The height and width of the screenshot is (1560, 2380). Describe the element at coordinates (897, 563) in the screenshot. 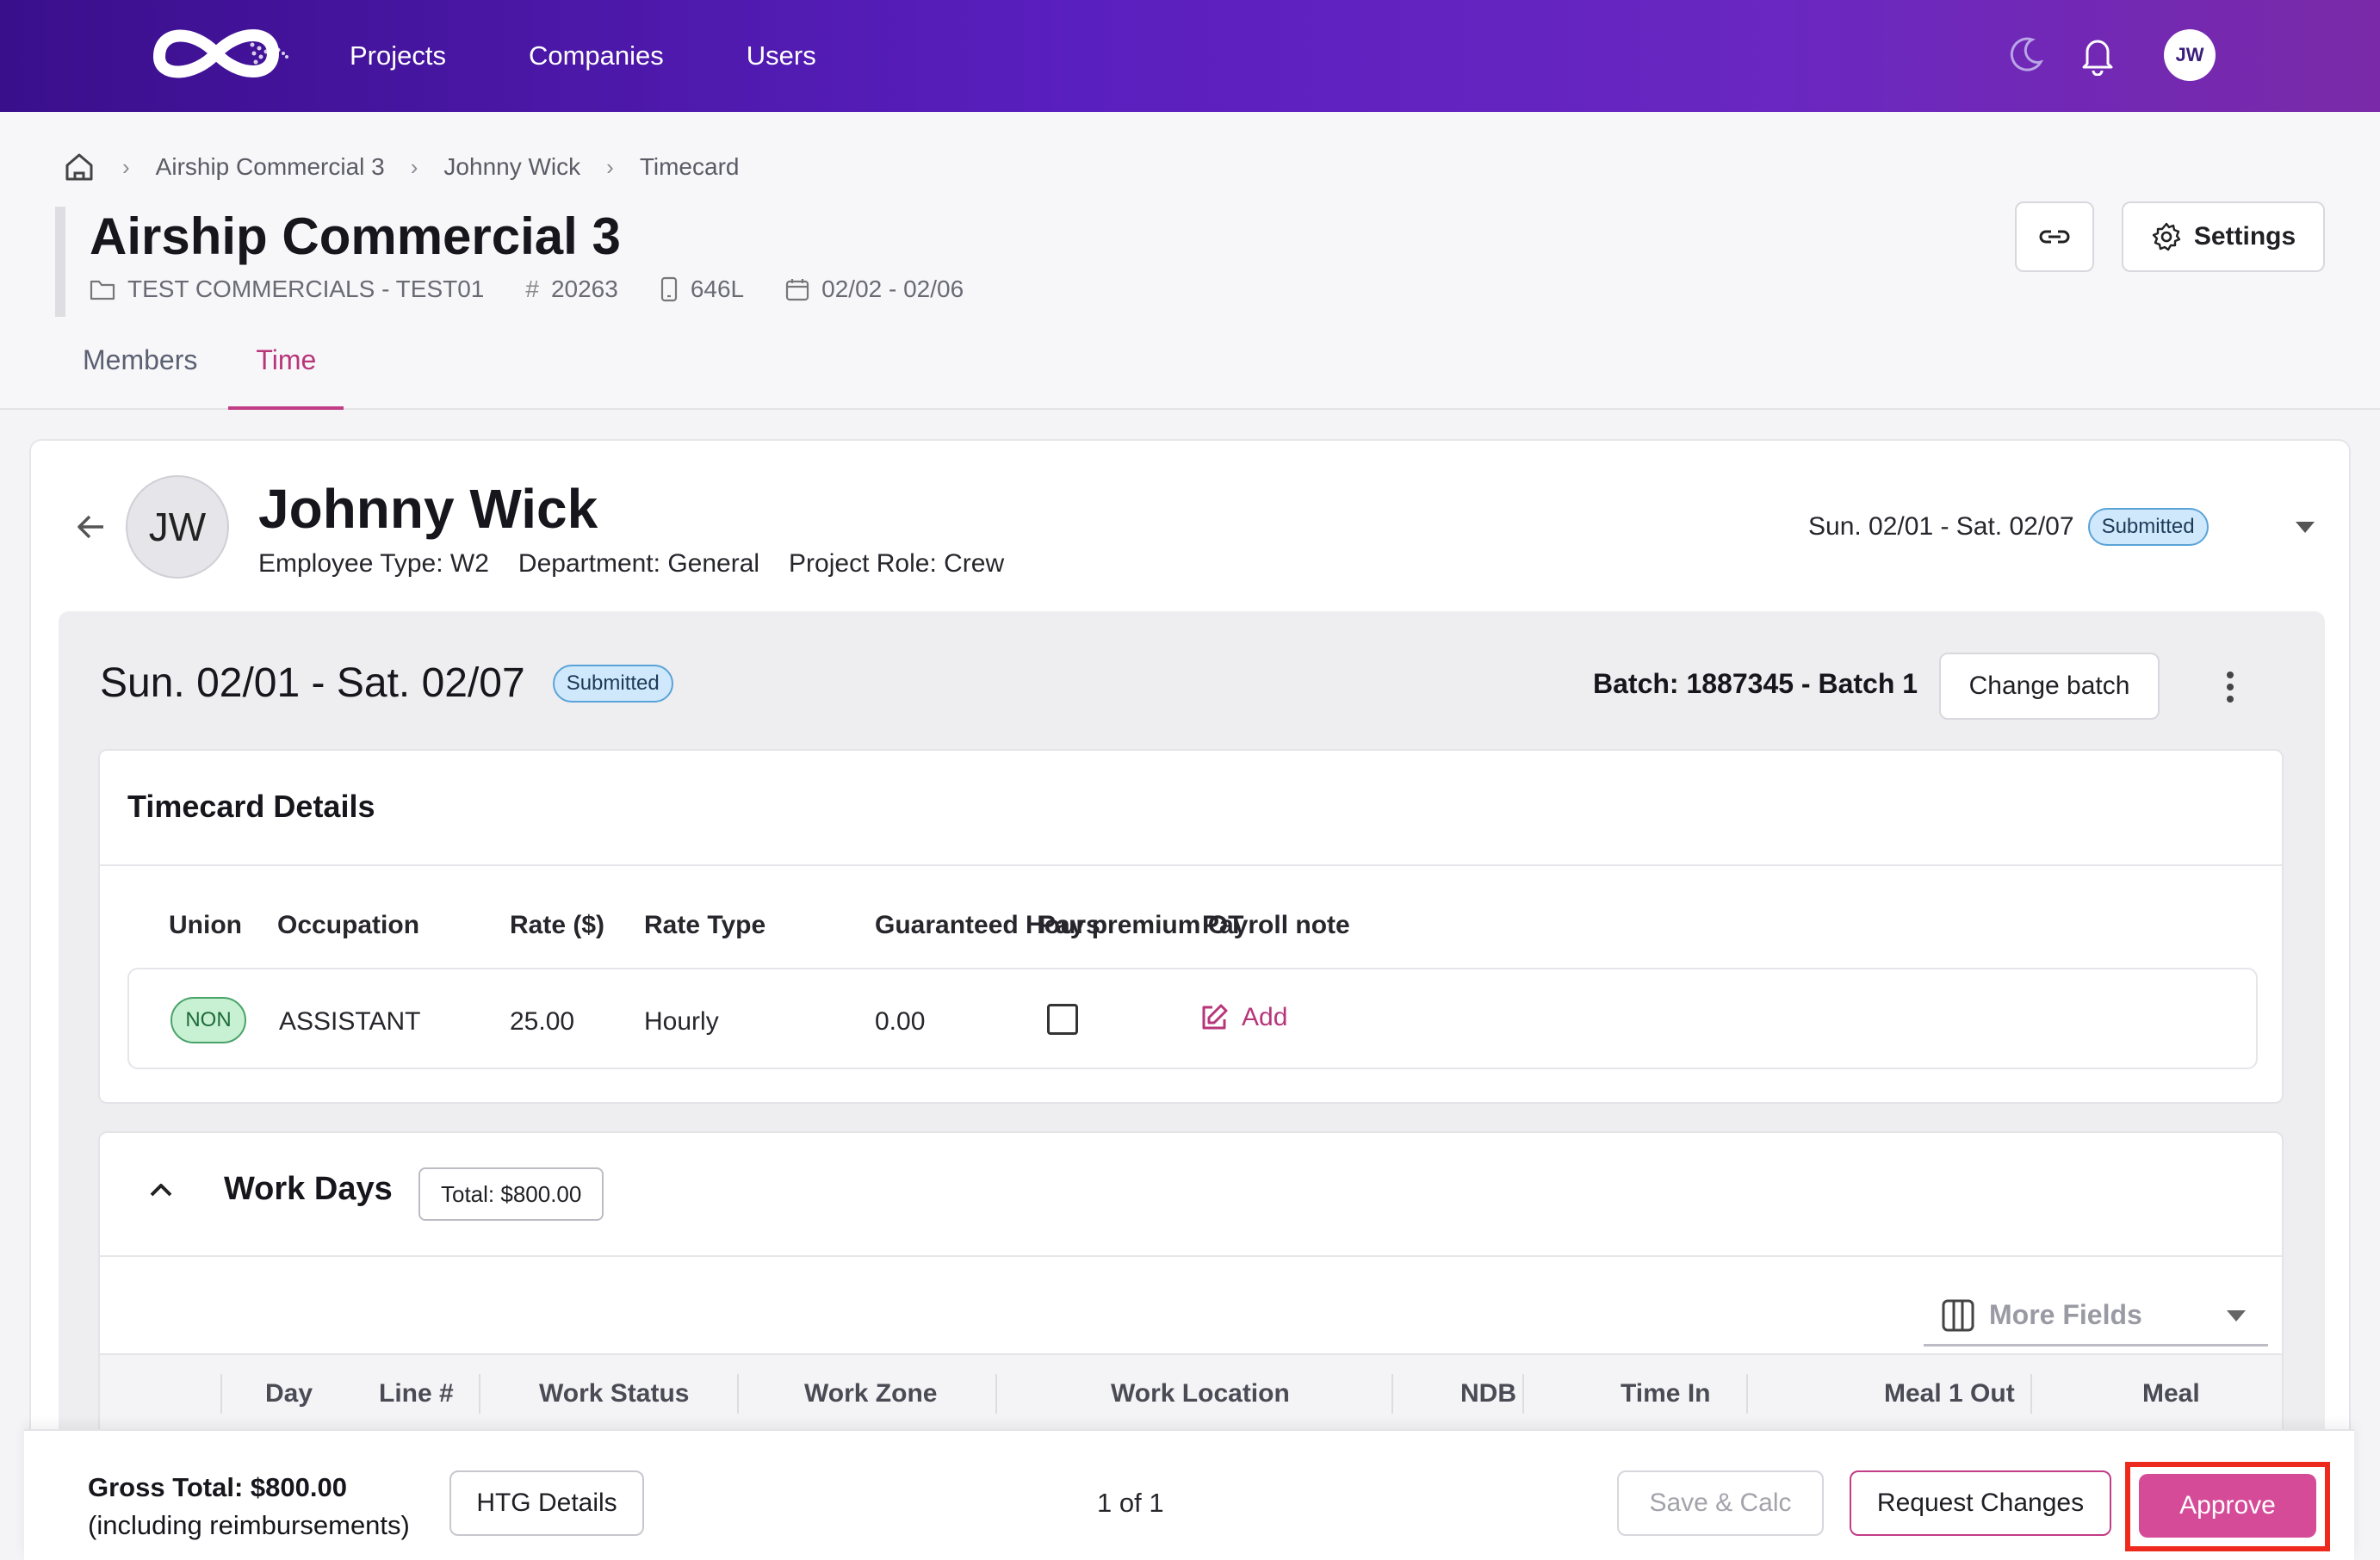

I see `employee-role: Project Role: Crew` at that location.